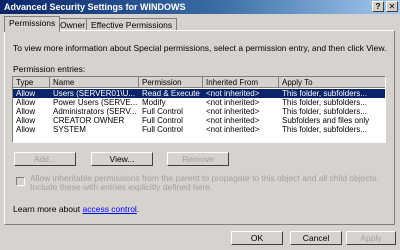  What do you see at coordinates (109, 209) in the screenshot?
I see `access-control-link: access control` at bounding box center [109, 209].